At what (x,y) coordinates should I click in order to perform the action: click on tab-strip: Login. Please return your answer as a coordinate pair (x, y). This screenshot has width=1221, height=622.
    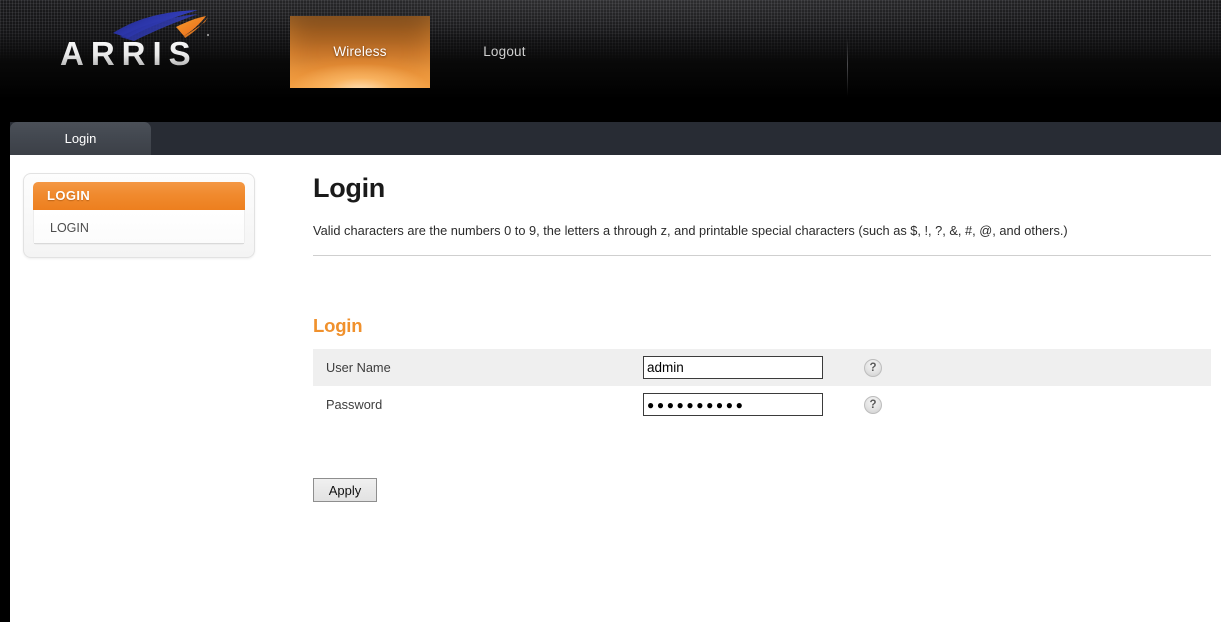
    Looking at the image, I should click on (615, 138).